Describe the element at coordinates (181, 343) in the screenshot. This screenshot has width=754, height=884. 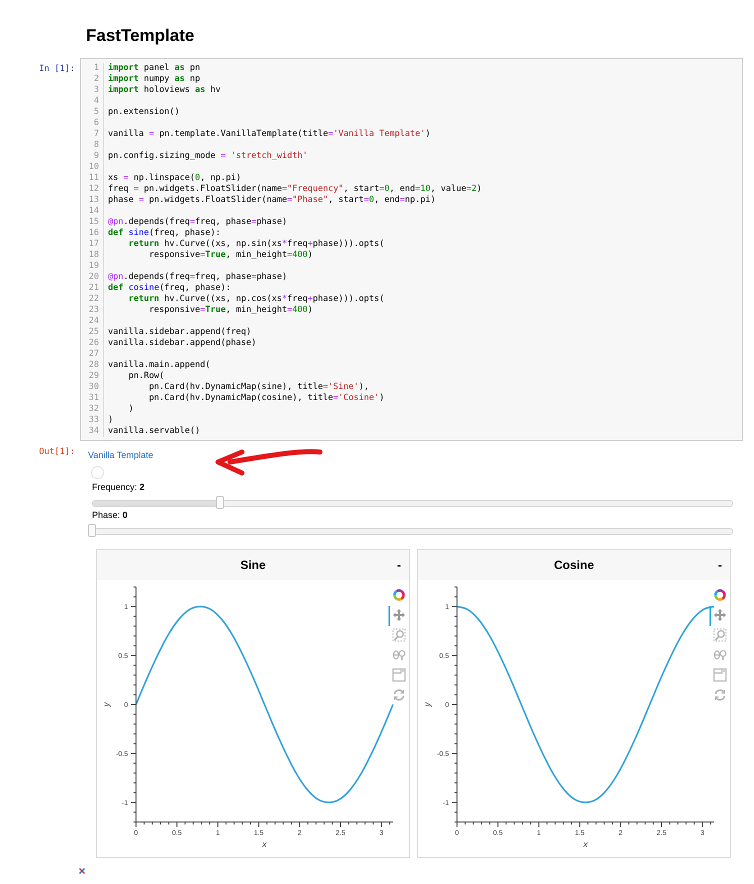
I see `code-line: vanilla.sidebar.append(phase)` at that location.